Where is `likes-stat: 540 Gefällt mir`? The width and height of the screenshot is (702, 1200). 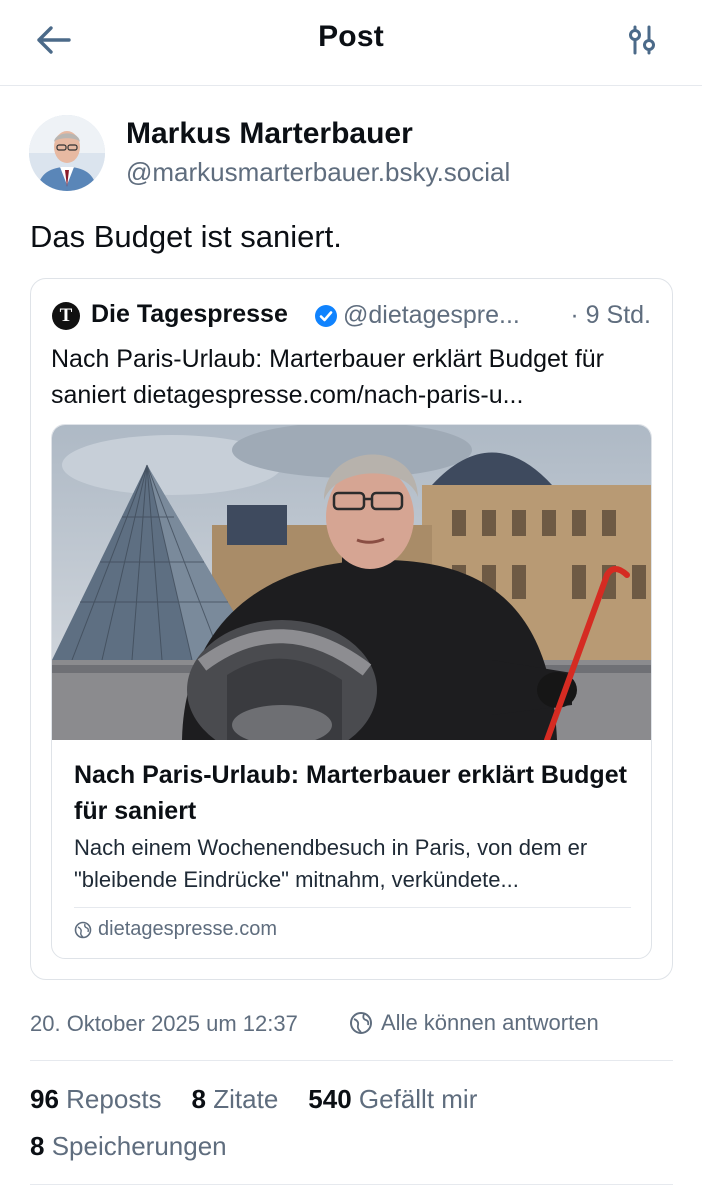 likes-stat: 540 Gefällt mir is located at coordinates (392, 1099).